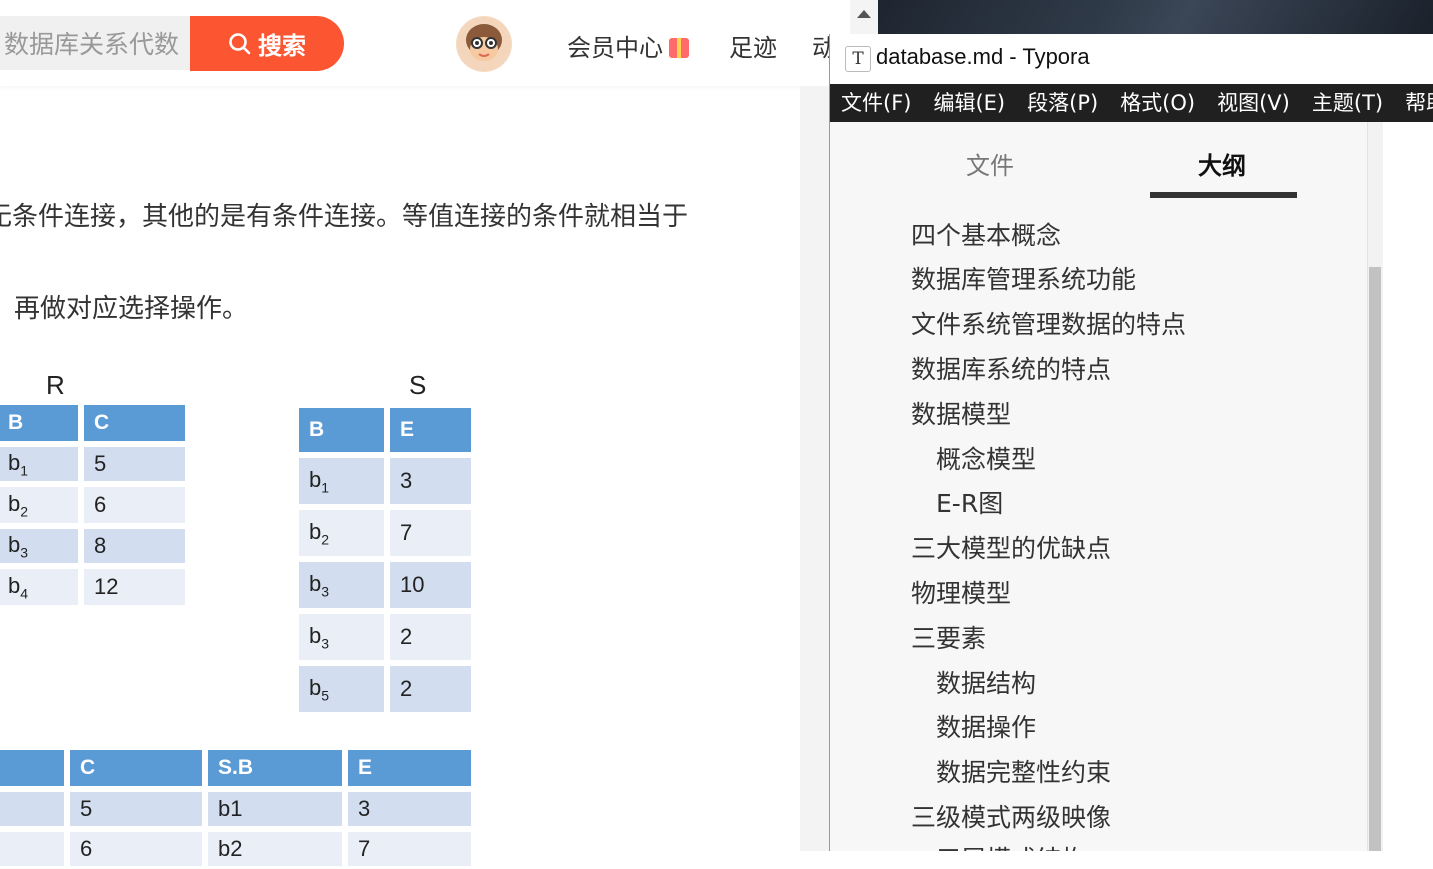  What do you see at coordinates (418, 385) in the screenshot?
I see `table-s-label: S` at bounding box center [418, 385].